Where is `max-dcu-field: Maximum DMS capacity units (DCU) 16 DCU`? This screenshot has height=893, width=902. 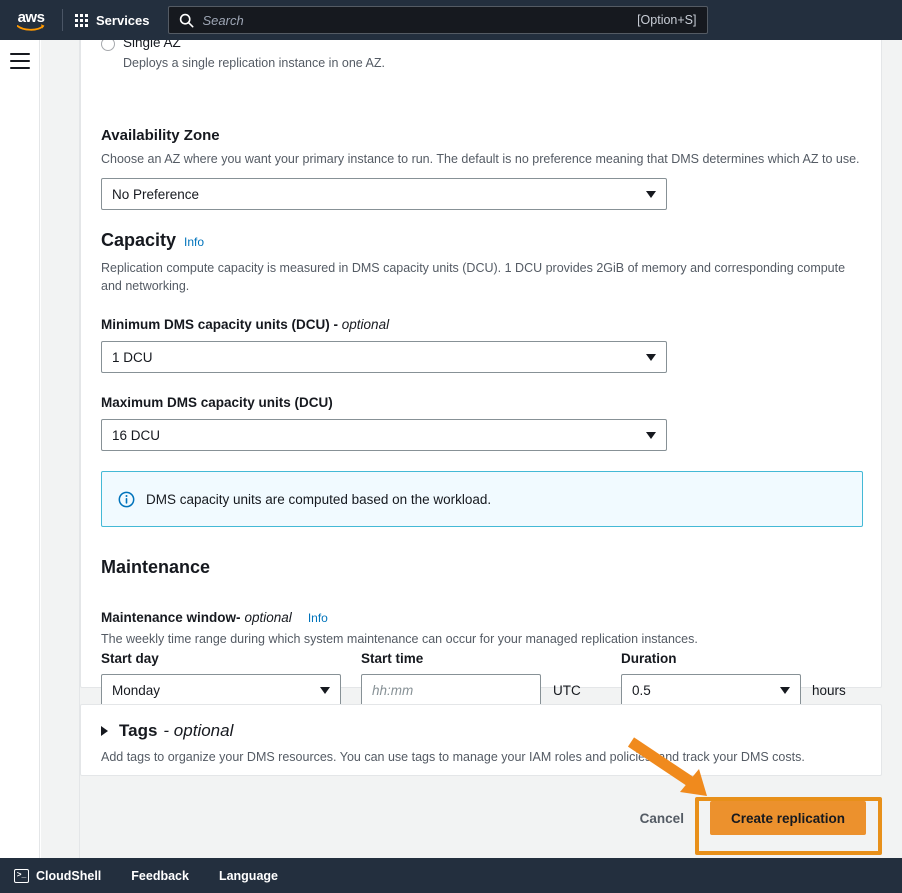
max-dcu-field: Maximum DMS capacity units (DCU) 16 DCU is located at coordinates (384, 423).